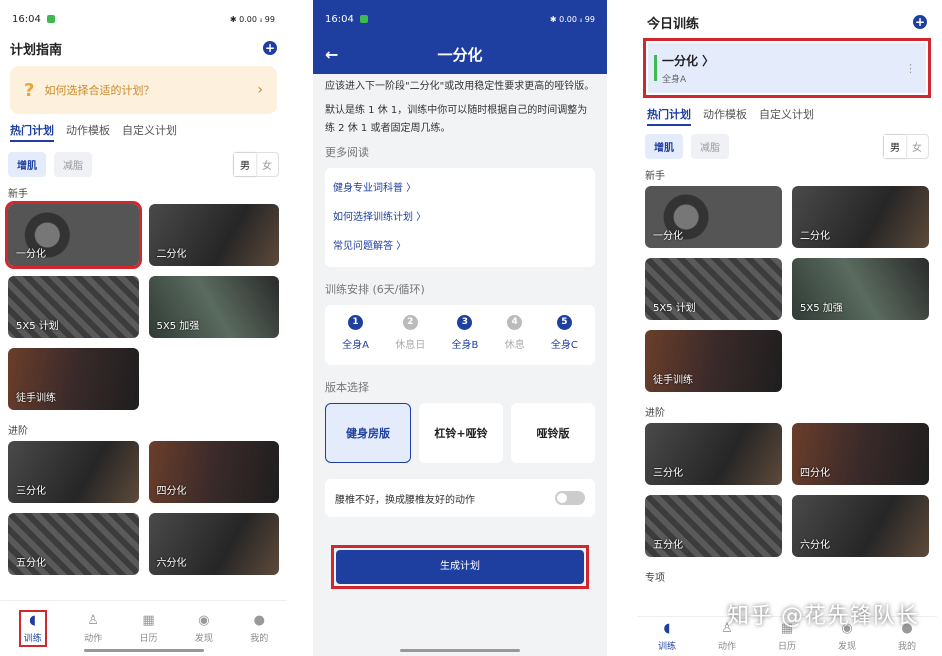 This screenshot has width=942, height=656. Describe the element at coordinates (564, 335) in the screenshot. I see `day-5: 5 全身C` at that location.